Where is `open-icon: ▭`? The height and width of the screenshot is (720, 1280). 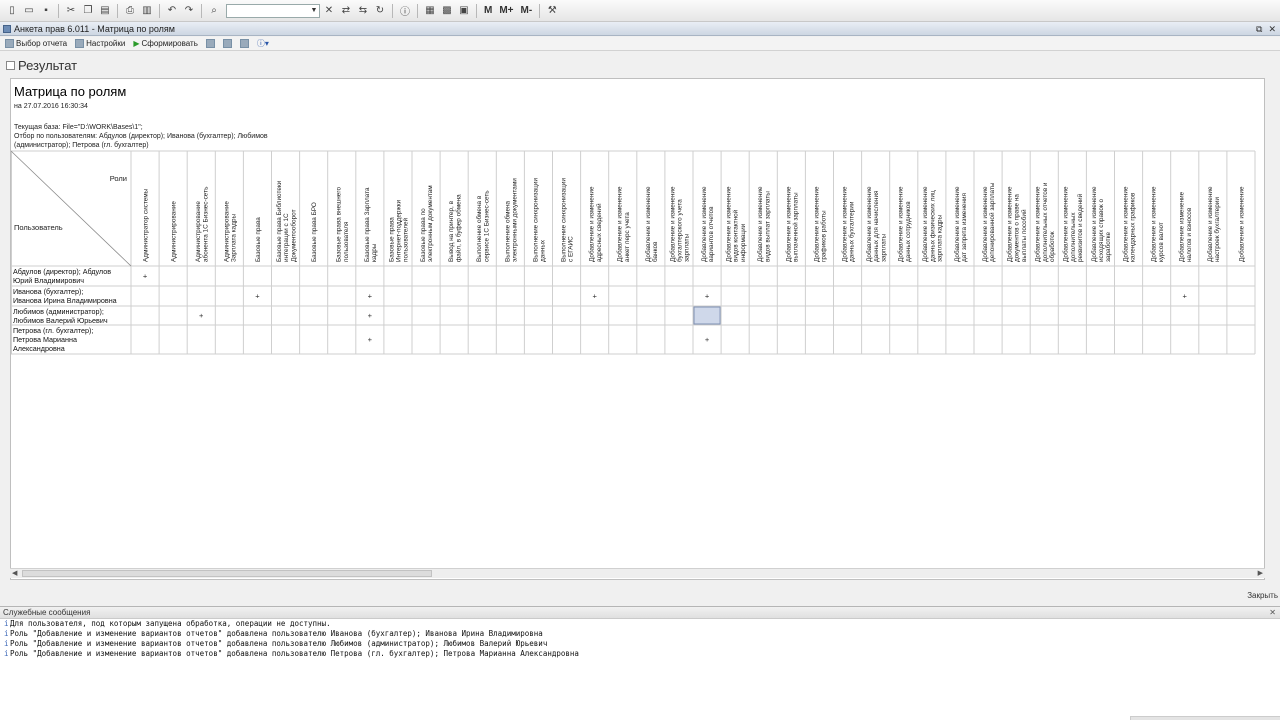
open-icon: ▭ is located at coordinates (29, 11).